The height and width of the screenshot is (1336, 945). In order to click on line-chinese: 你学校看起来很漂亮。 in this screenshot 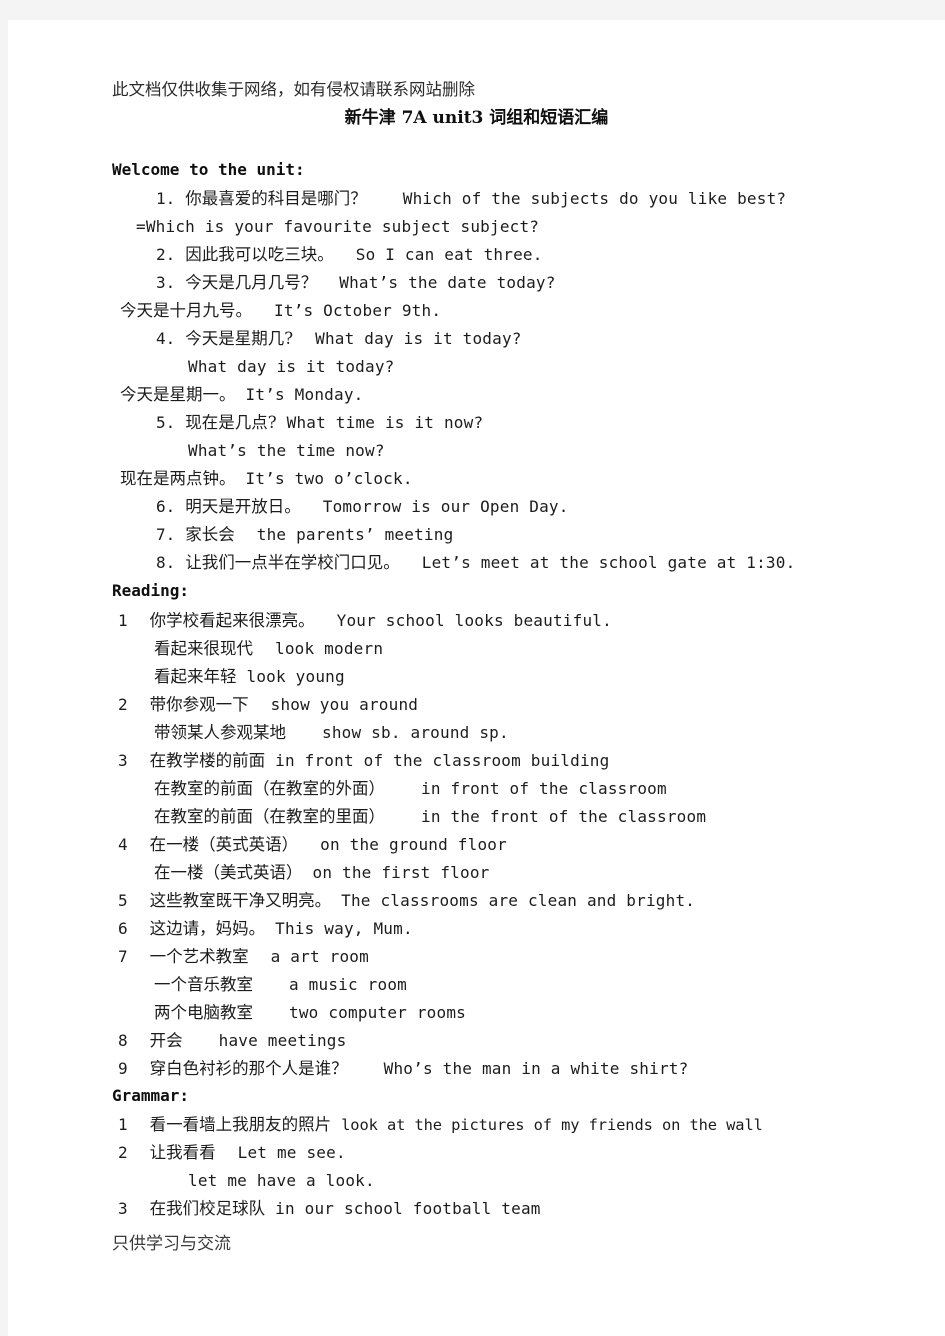, I will do `click(232, 620)`.